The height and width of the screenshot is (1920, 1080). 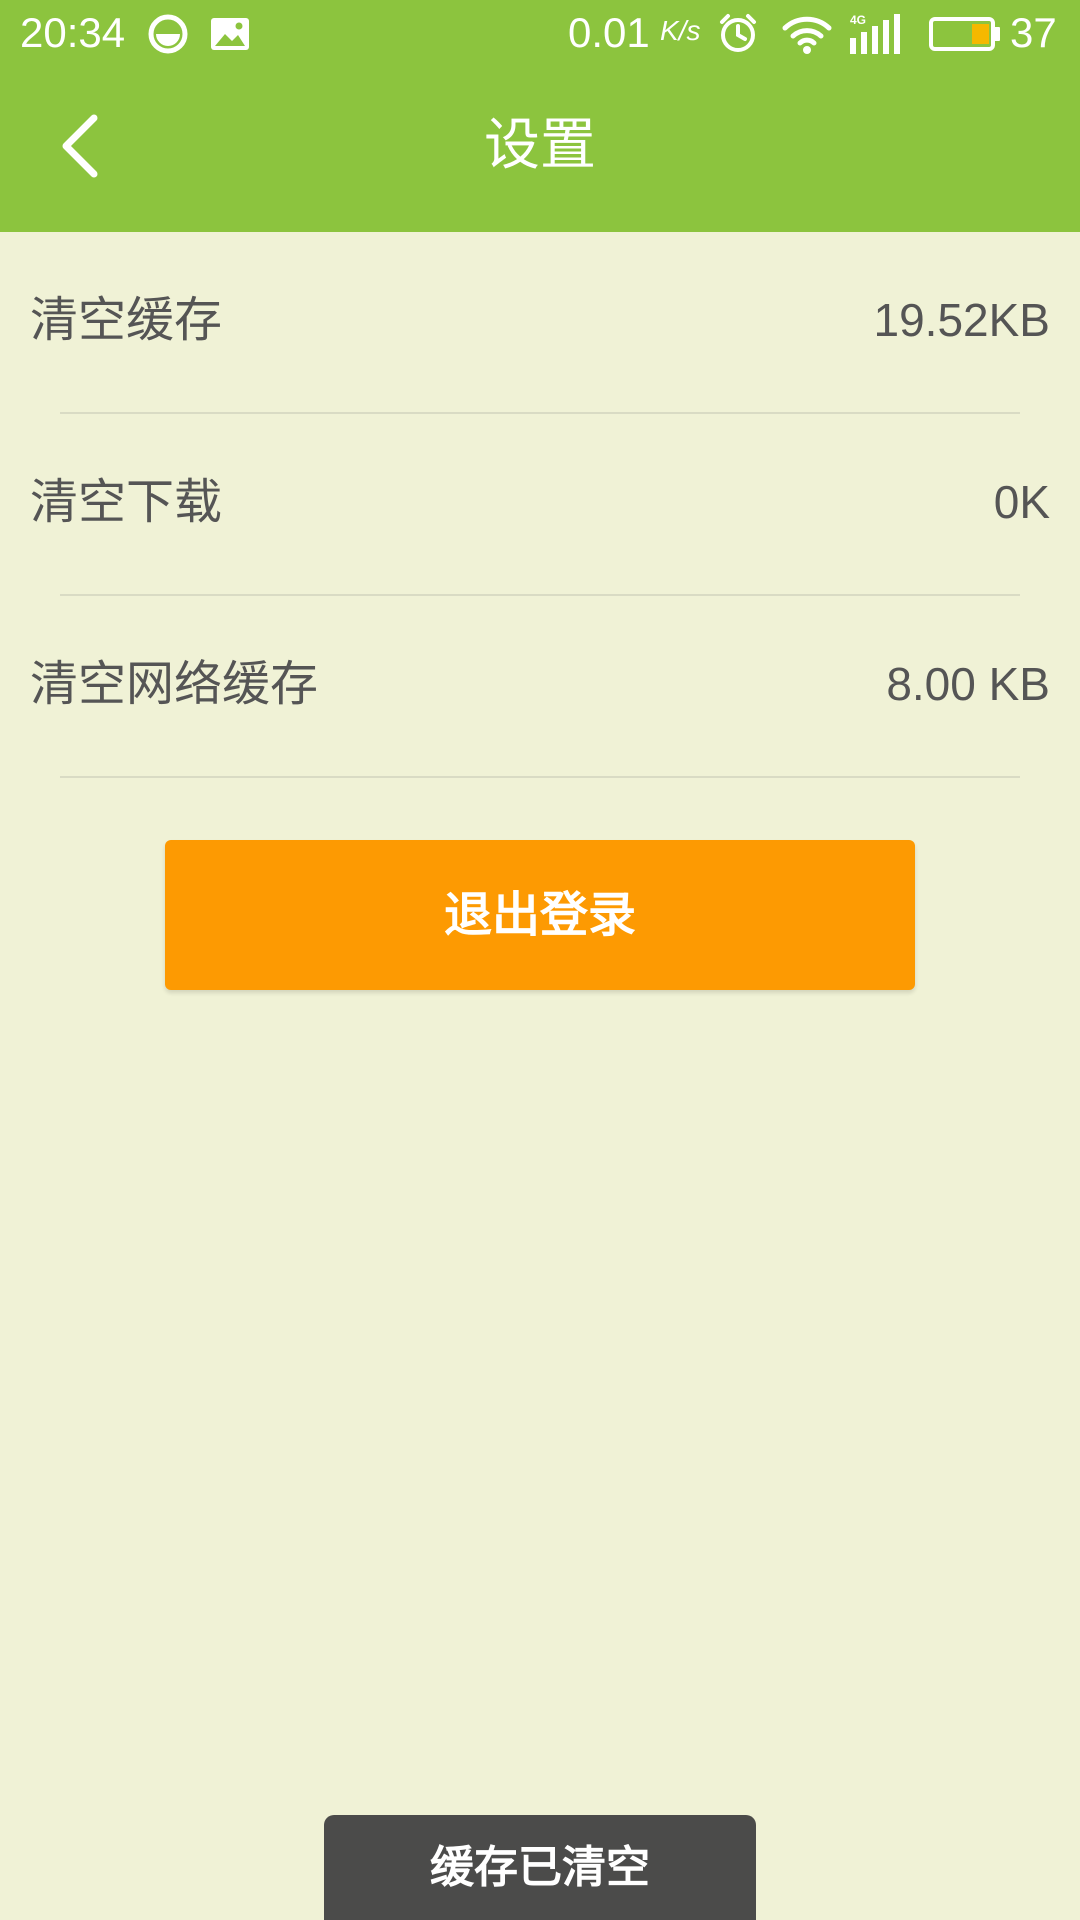 What do you see at coordinates (961, 320) in the screenshot?
I see `row-value: 19.52KB` at bounding box center [961, 320].